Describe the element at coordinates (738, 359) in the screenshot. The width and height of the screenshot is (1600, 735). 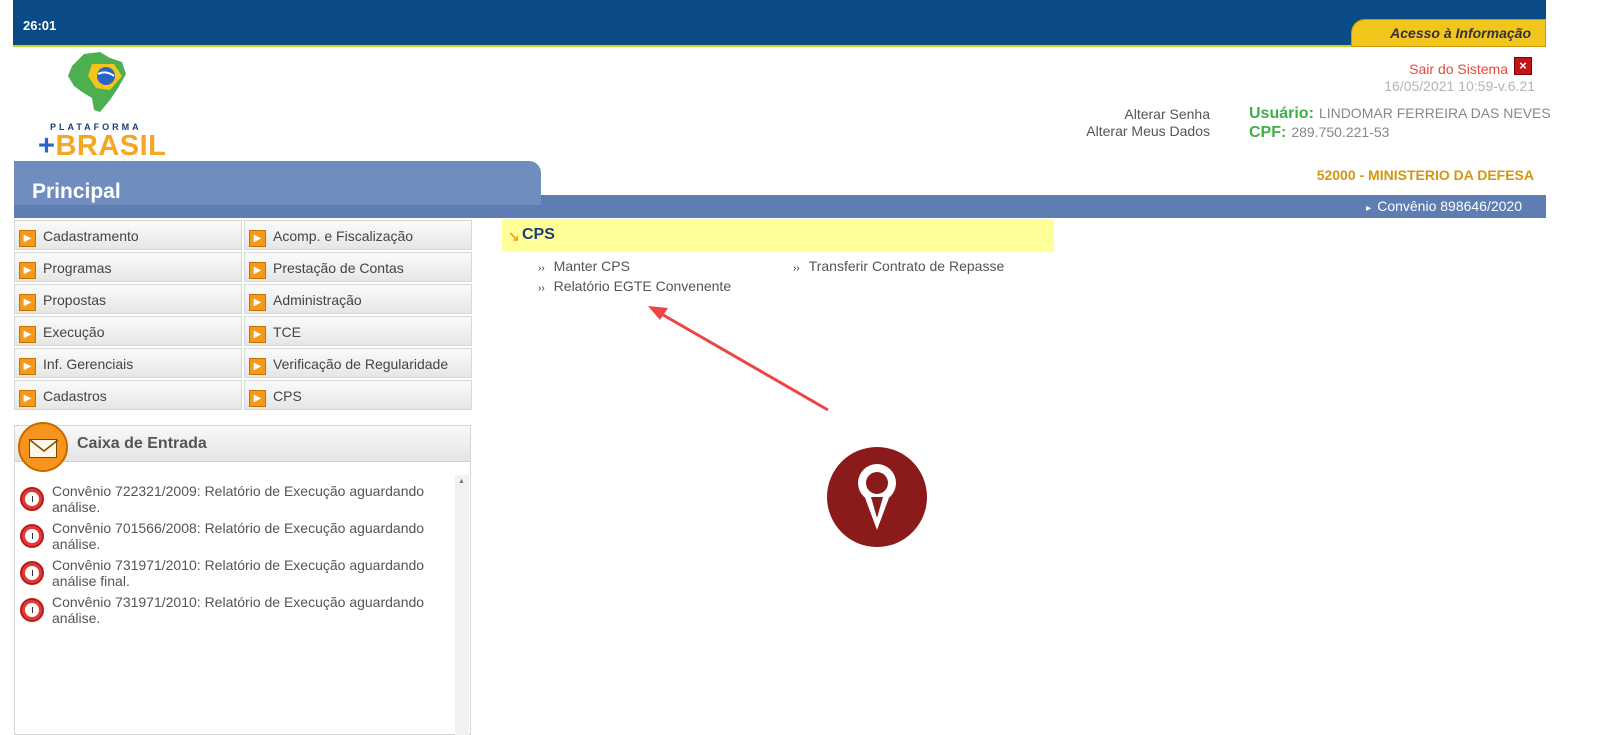
I see `red-arrow-icon` at that location.